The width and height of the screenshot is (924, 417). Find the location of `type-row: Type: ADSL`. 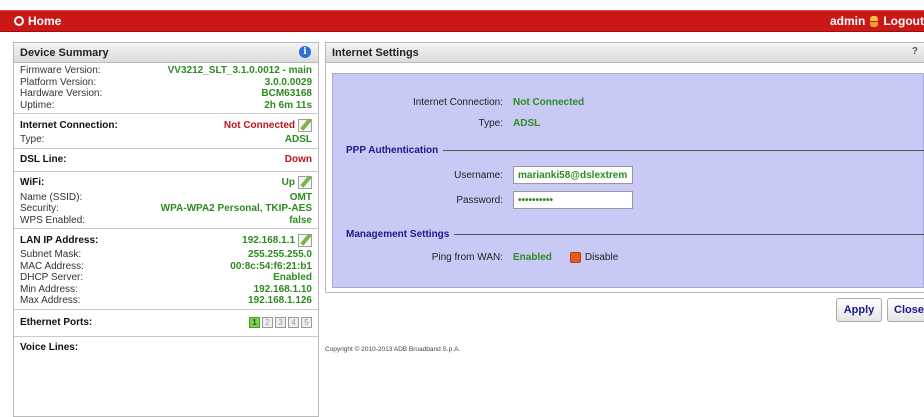

type-row: Type: ADSL is located at coordinates (166, 140).